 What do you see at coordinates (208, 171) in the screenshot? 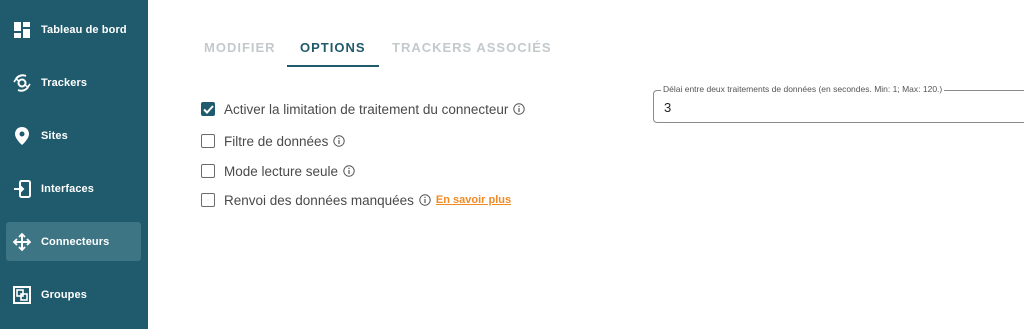
I see `lecture-seule-checkbox` at bounding box center [208, 171].